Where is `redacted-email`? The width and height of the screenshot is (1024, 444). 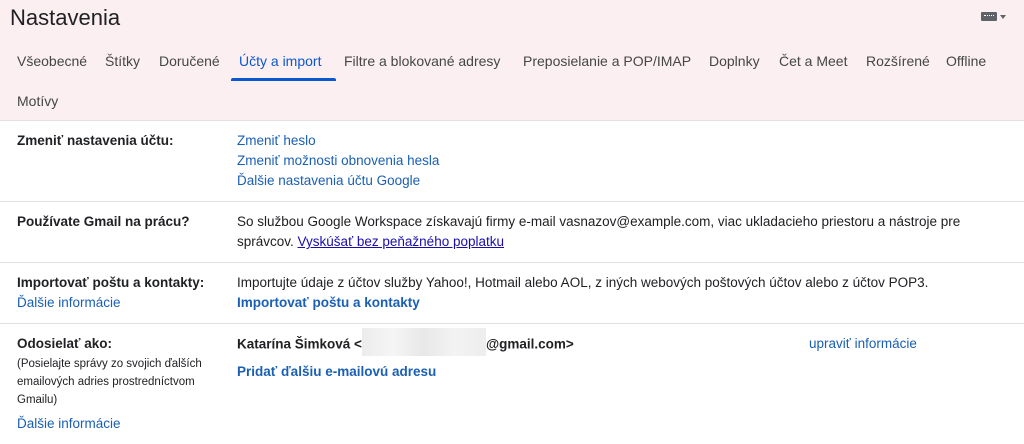
redacted-email is located at coordinates (423, 342).